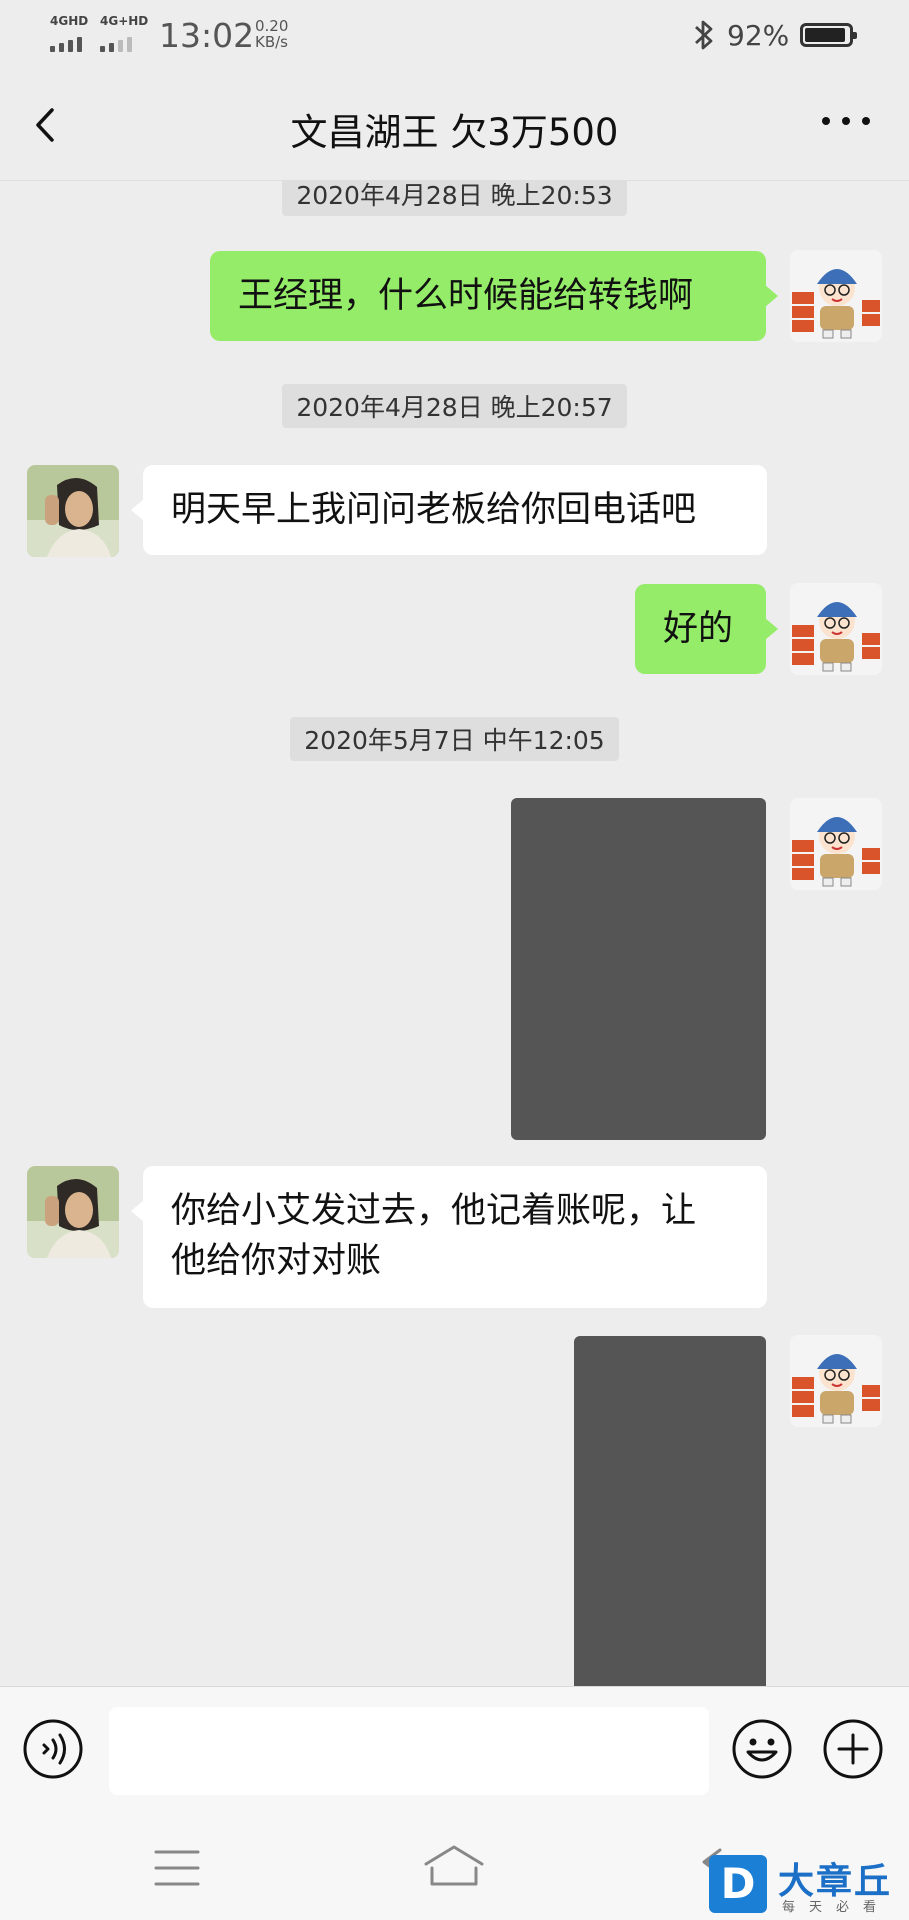  Describe the element at coordinates (69, 21) in the screenshot. I see `signal-1-label: 4GHD` at that location.